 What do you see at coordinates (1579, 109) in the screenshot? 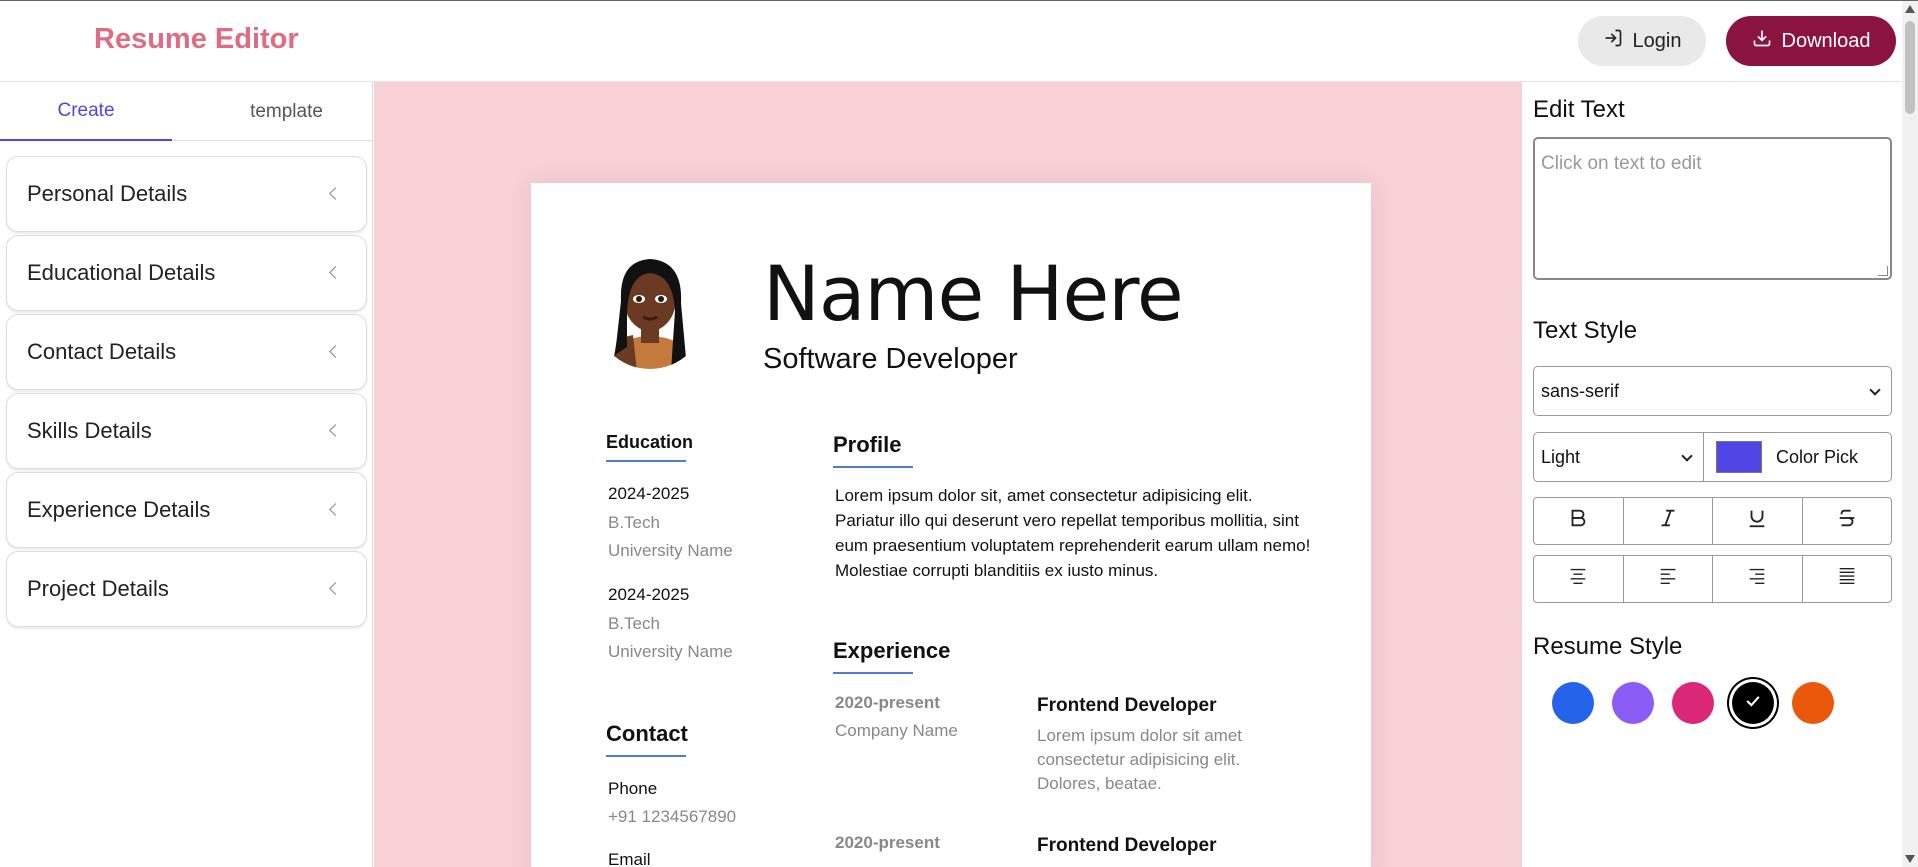
I see `edit-text-heading: Edit Text` at bounding box center [1579, 109].